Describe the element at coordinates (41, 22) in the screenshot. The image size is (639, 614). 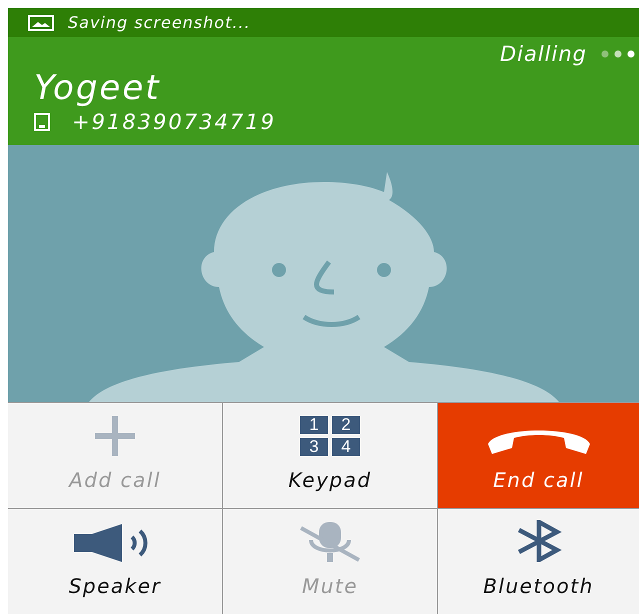
I see `image-icon` at that location.